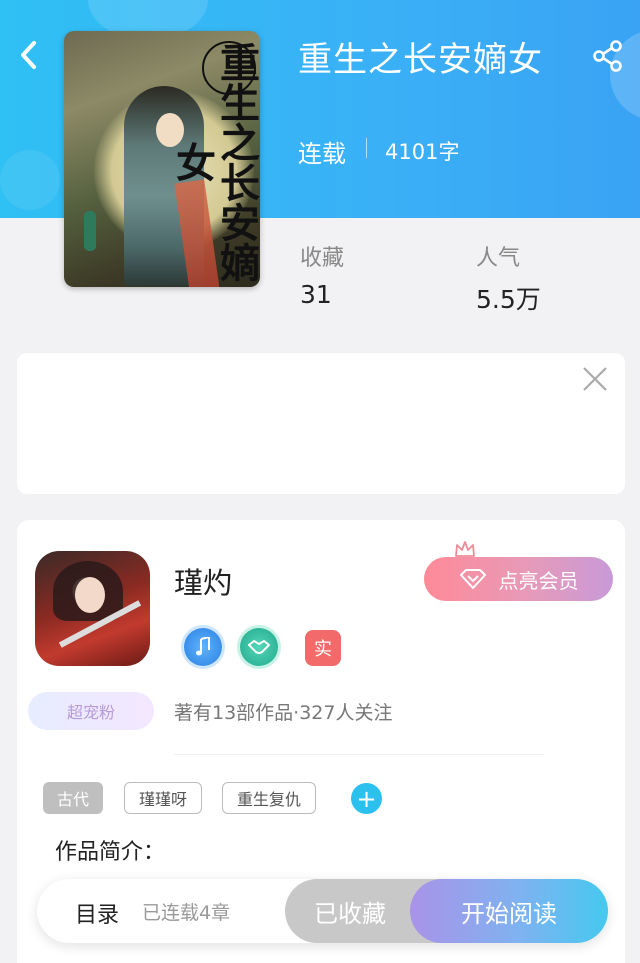 The width and height of the screenshot is (640, 963). Describe the element at coordinates (30, 180) in the screenshot. I see `decor-bubble` at that location.